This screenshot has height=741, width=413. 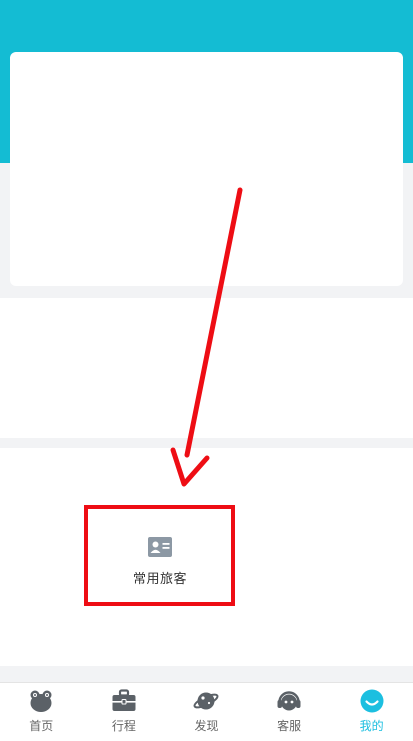 What do you see at coordinates (289, 712) in the screenshot?
I see `tab-customer-service: 客服` at bounding box center [289, 712].